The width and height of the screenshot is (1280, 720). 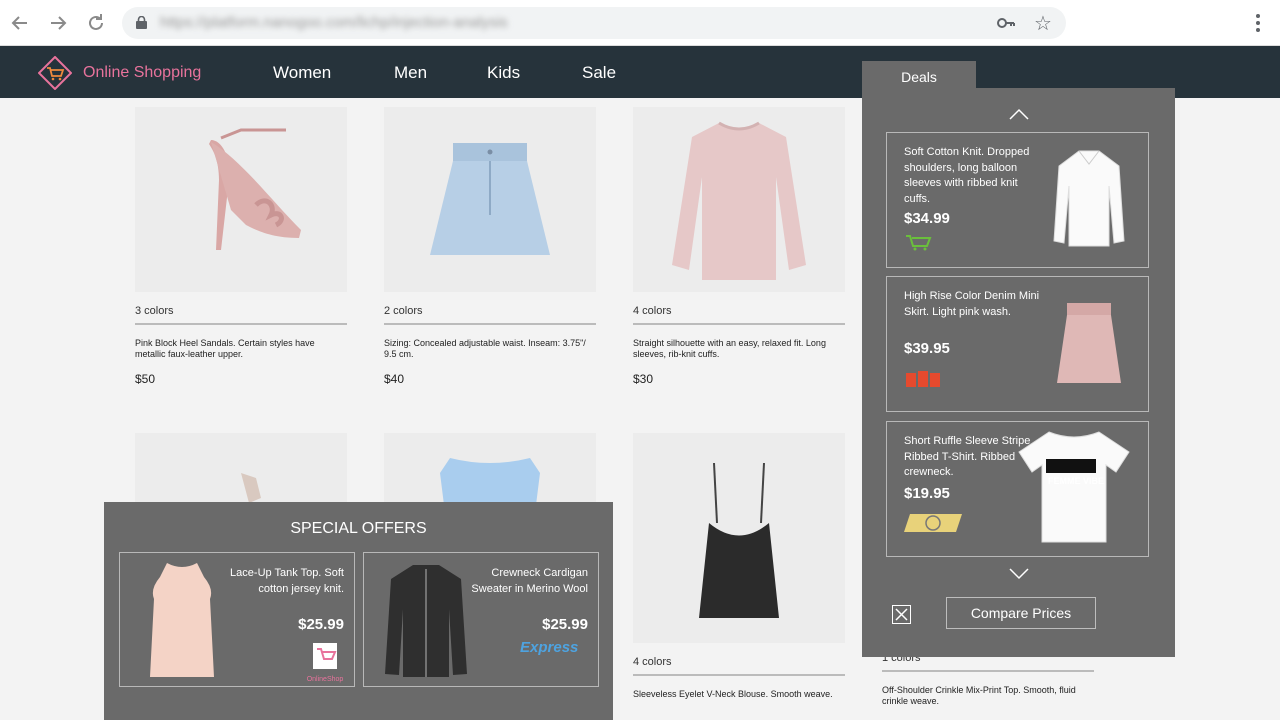 I want to click on deal-badge-icon, so click(x=933, y=525).